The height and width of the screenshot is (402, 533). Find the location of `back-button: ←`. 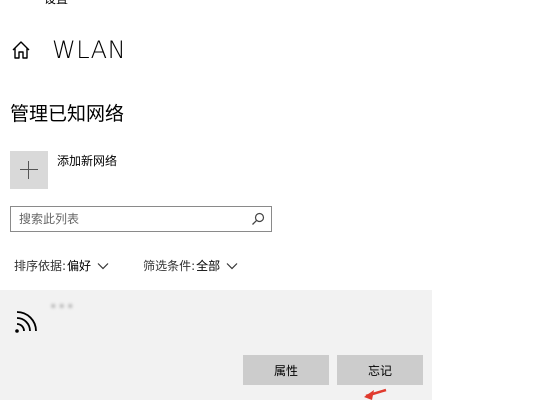

back-button: ← is located at coordinates (12, 2).